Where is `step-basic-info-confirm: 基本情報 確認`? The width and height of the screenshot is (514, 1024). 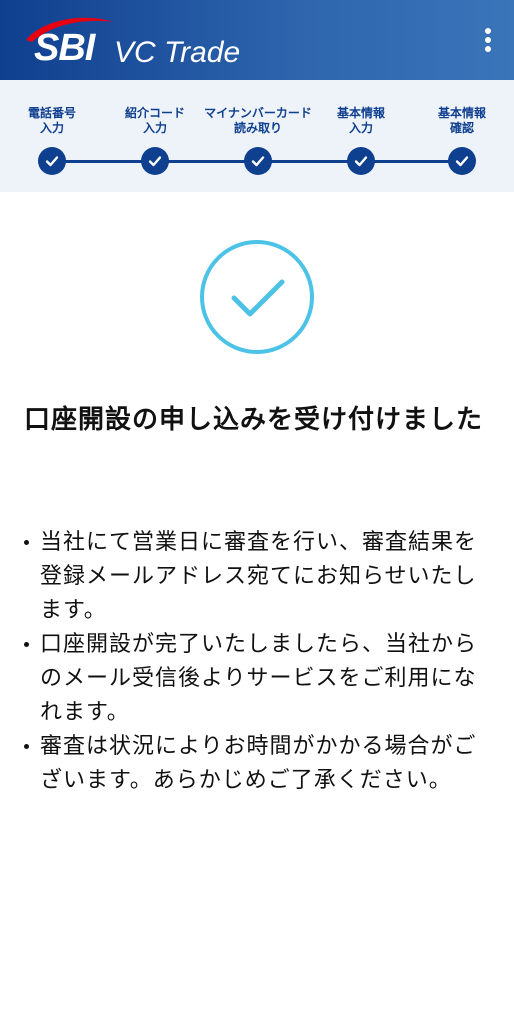
step-basic-info-confirm: 基本情報 確認 is located at coordinates (458, 140).